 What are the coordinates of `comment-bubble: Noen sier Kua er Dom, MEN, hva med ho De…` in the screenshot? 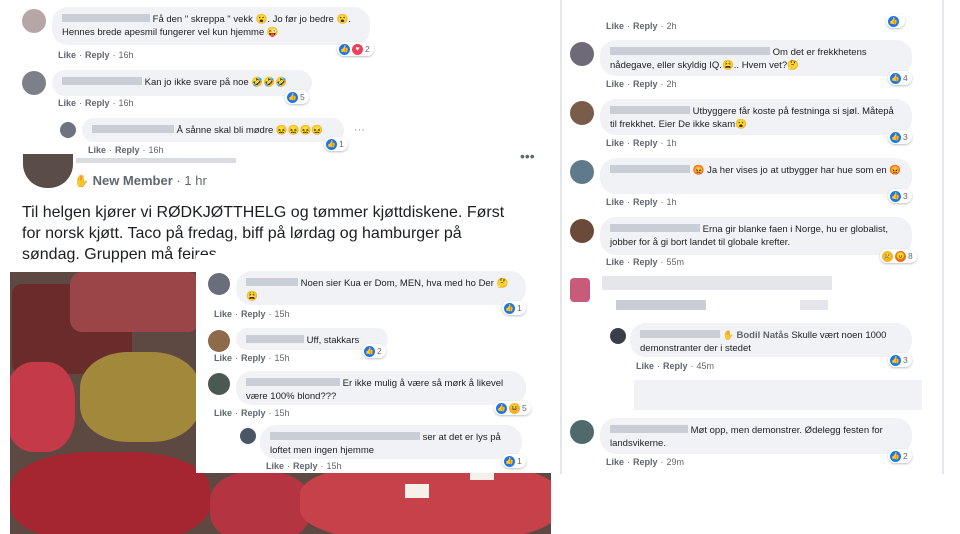 It's located at (381, 288).